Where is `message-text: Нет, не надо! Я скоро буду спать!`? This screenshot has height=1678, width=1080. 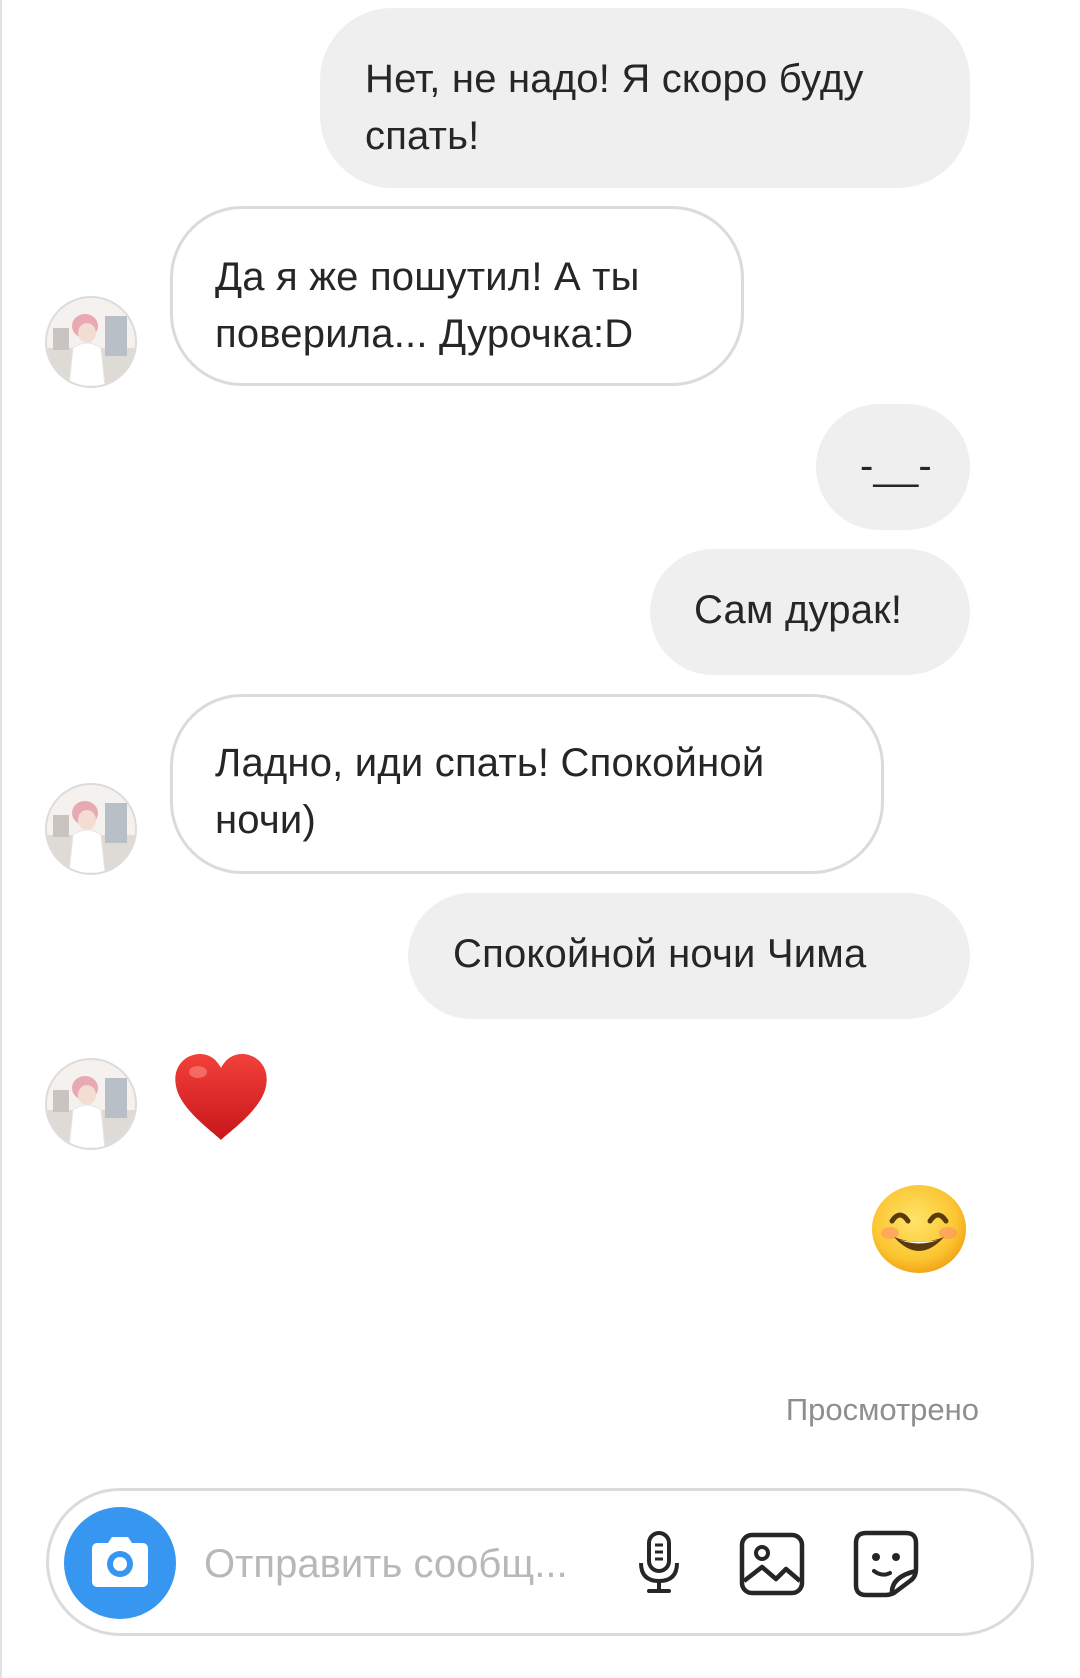
message-text: Нет, не надо! Я скоро буду спать! is located at coordinates (614, 107).